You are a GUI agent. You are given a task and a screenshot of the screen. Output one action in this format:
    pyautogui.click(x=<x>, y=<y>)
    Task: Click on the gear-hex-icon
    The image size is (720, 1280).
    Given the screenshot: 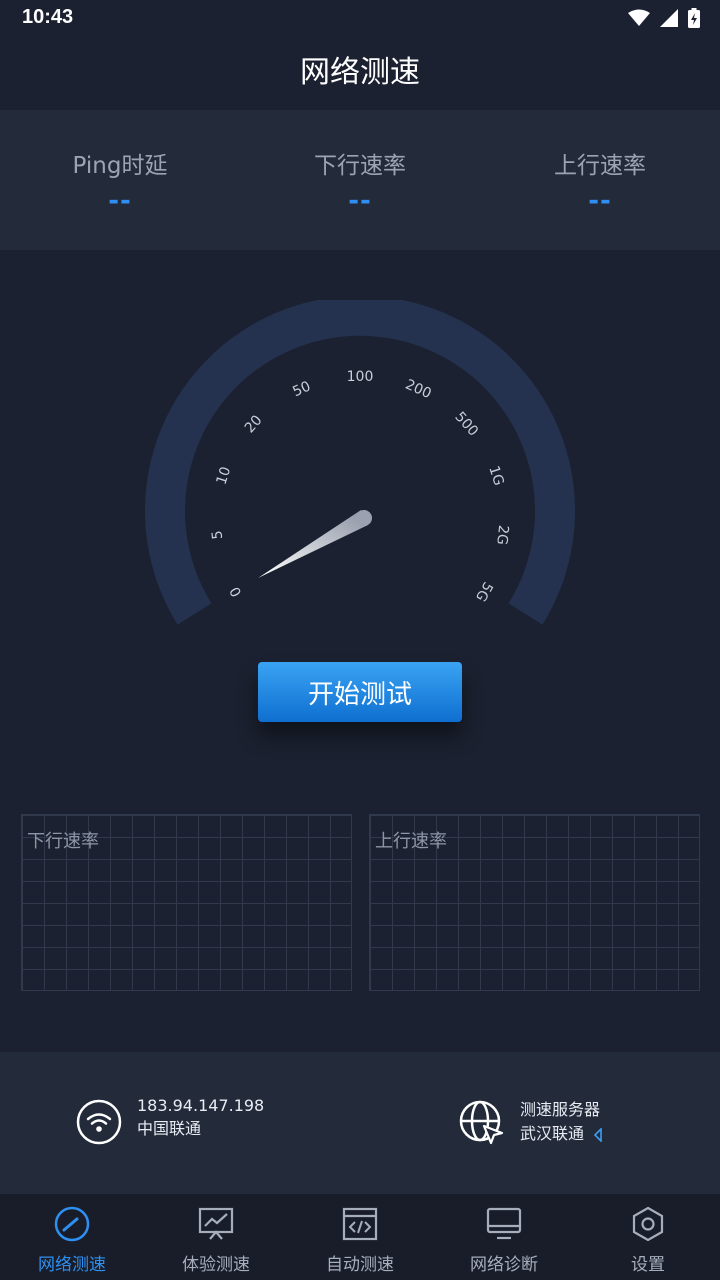 What is the action you would take?
    pyautogui.click(x=648, y=1224)
    